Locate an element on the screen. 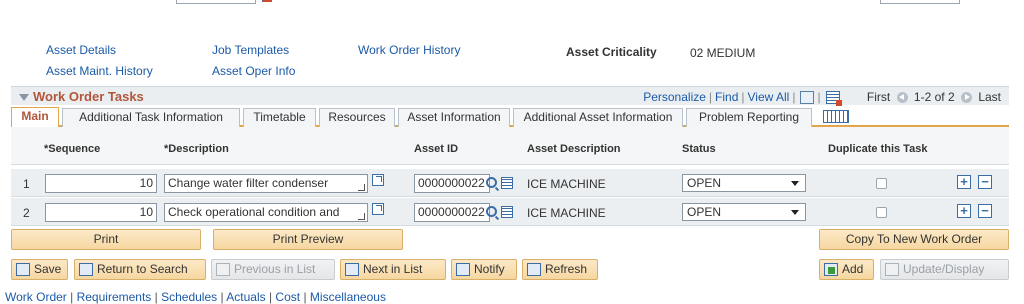 The height and width of the screenshot is (304, 1024). tab-problem-reporting: Problem Reporting is located at coordinates (749, 117).